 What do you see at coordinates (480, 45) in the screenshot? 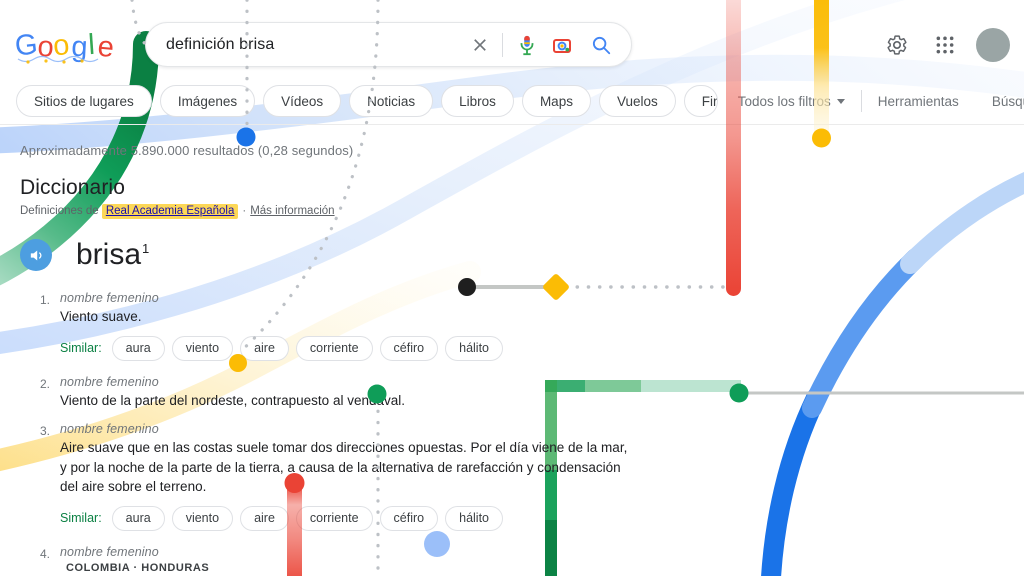
I see `close-icon` at bounding box center [480, 45].